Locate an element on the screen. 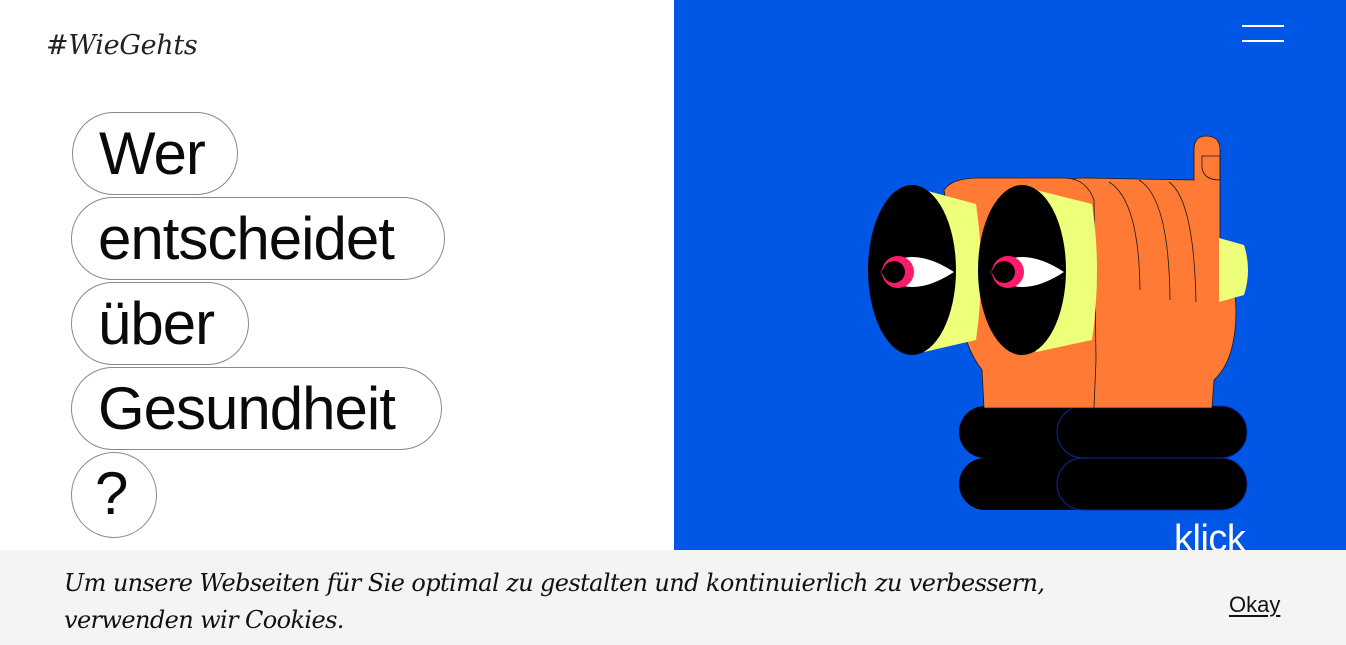  headline-word-pill: ? is located at coordinates (114, 495).